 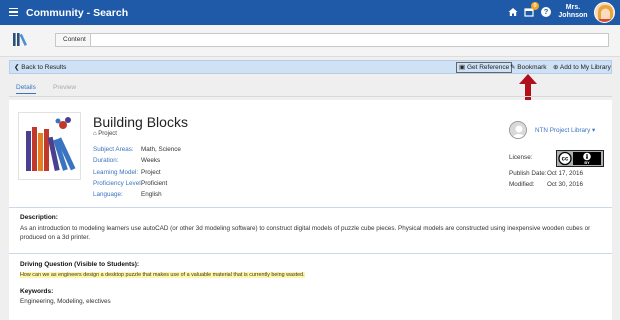 What do you see at coordinates (72, 40) in the screenshot?
I see `search-field-label: Content` at bounding box center [72, 40].